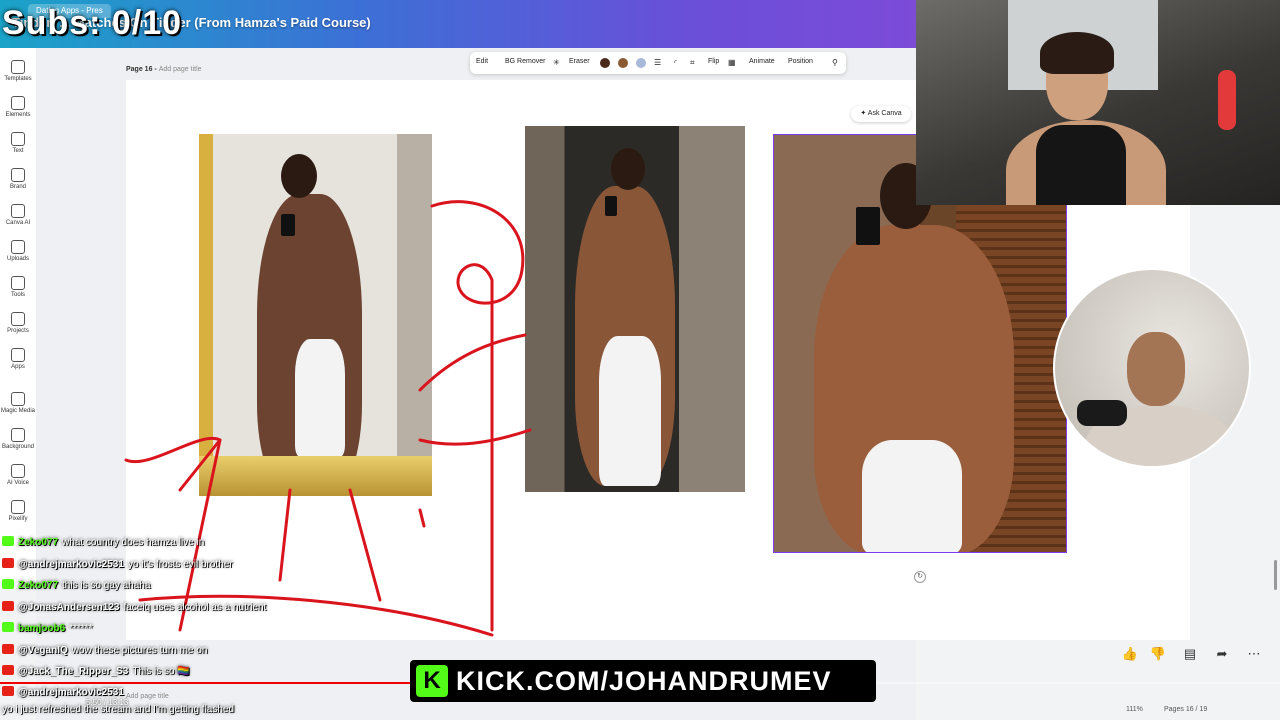 This screenshot has height=720, width=1280. I want to click on transparency-icon: ▦, so click(732, 62).